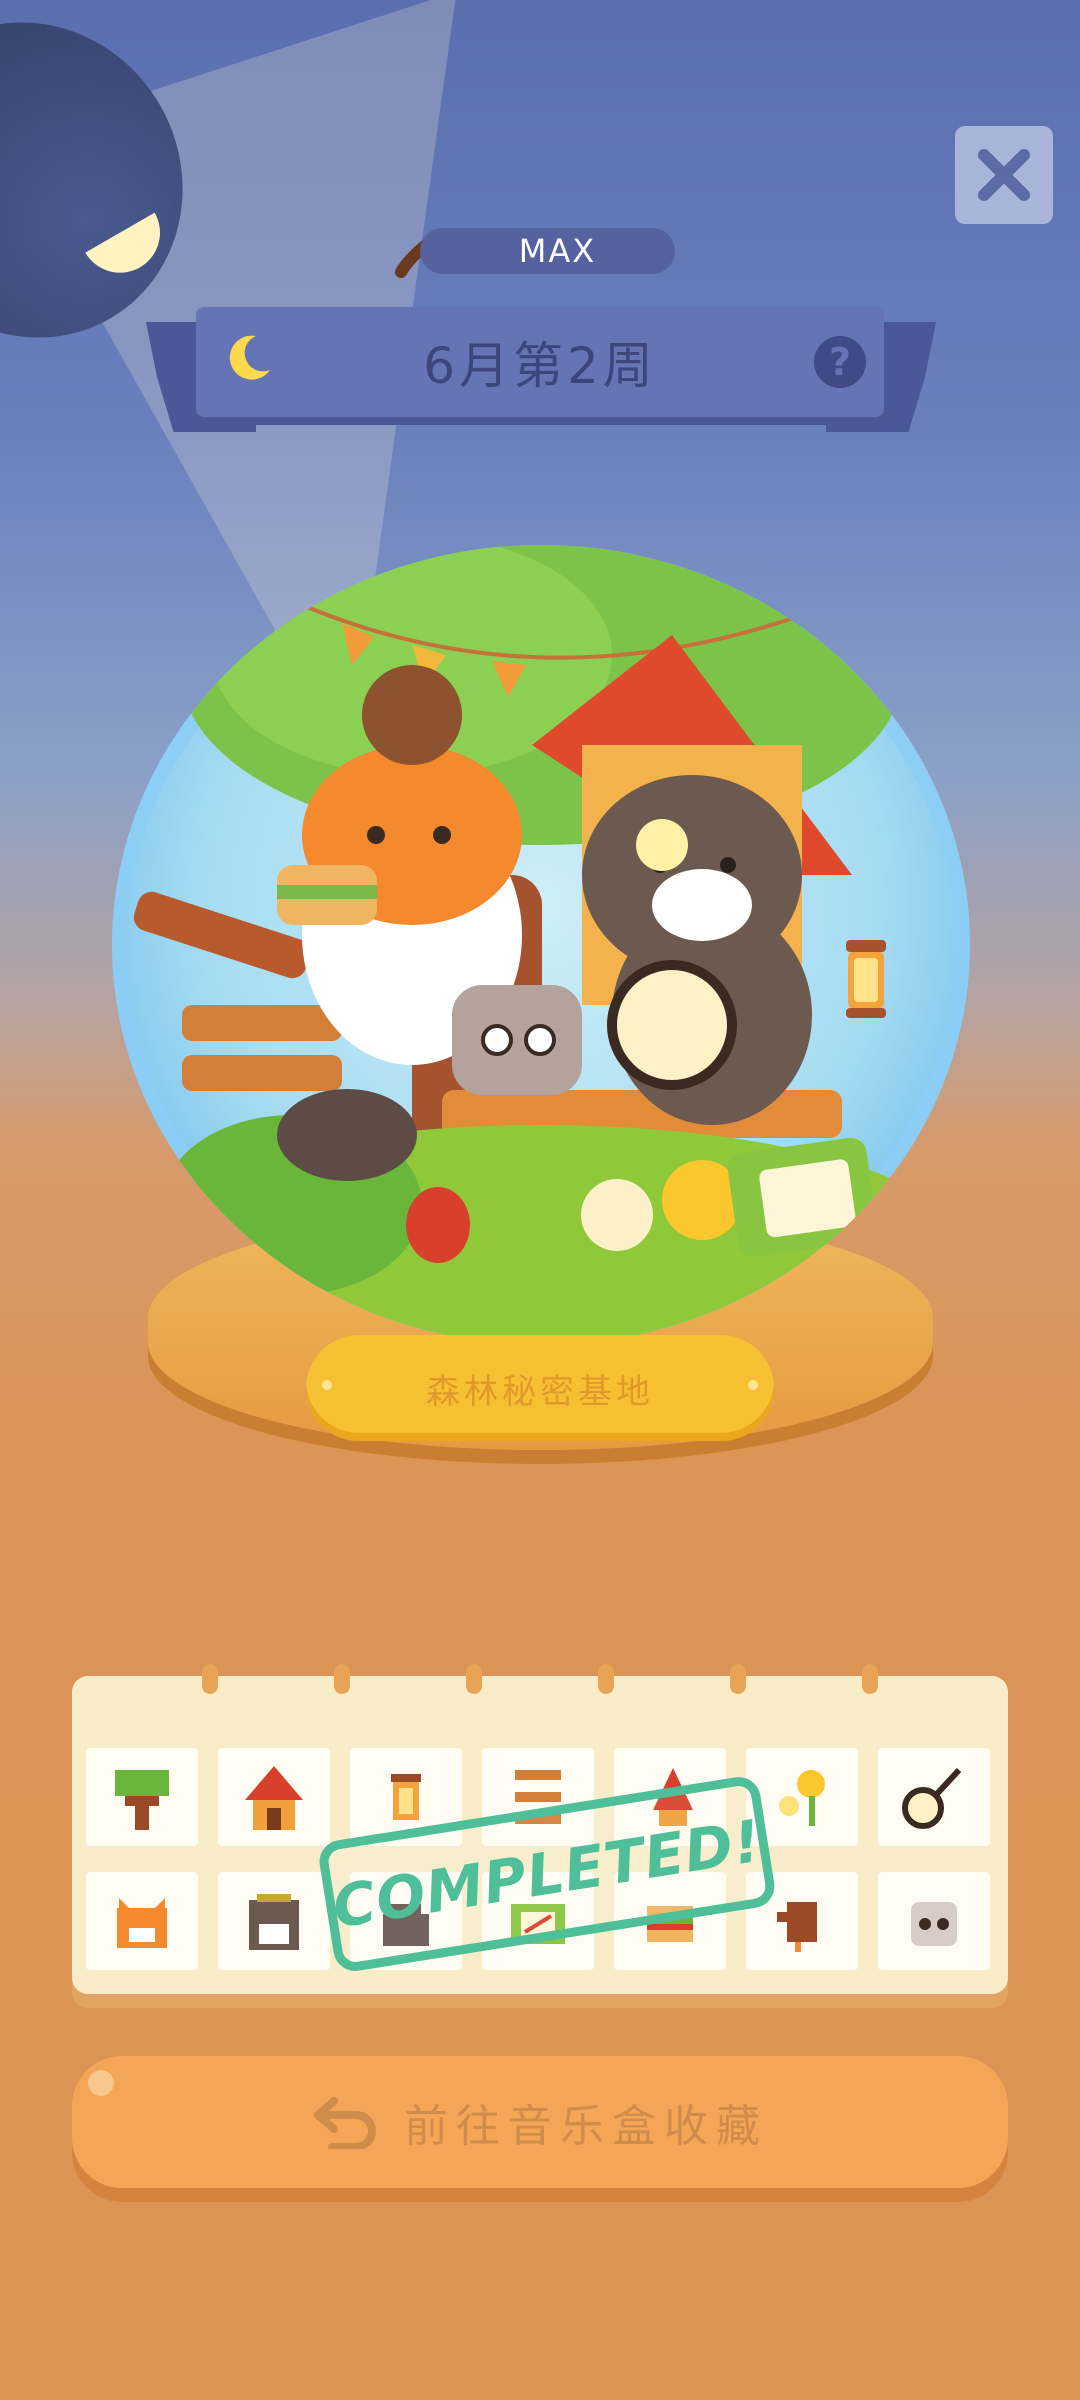  Describe the element at coordinates (540, 366) in the screenshot. I see `week-title: 6月第2周` at that location.